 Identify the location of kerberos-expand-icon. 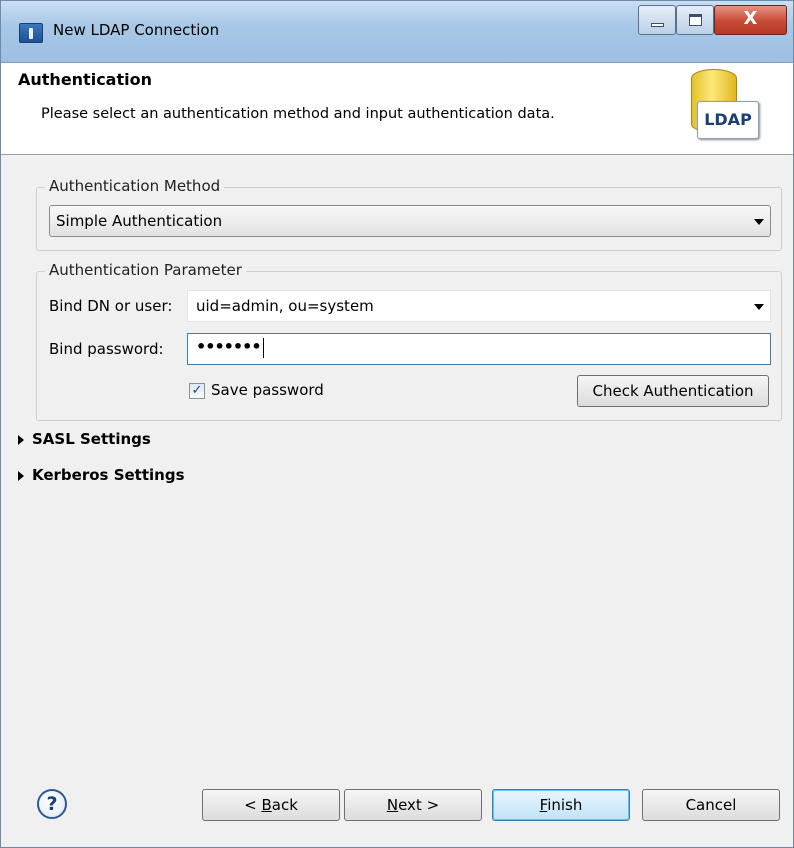
(21, 476).